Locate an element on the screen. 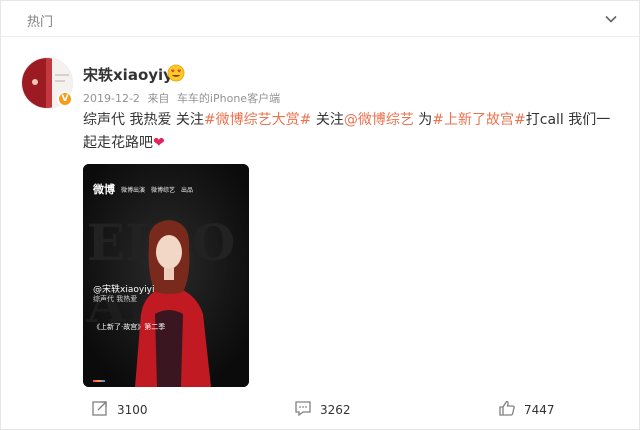 The image size is (640, 430). like-count: 7447 is located at coordinates (539, 410).